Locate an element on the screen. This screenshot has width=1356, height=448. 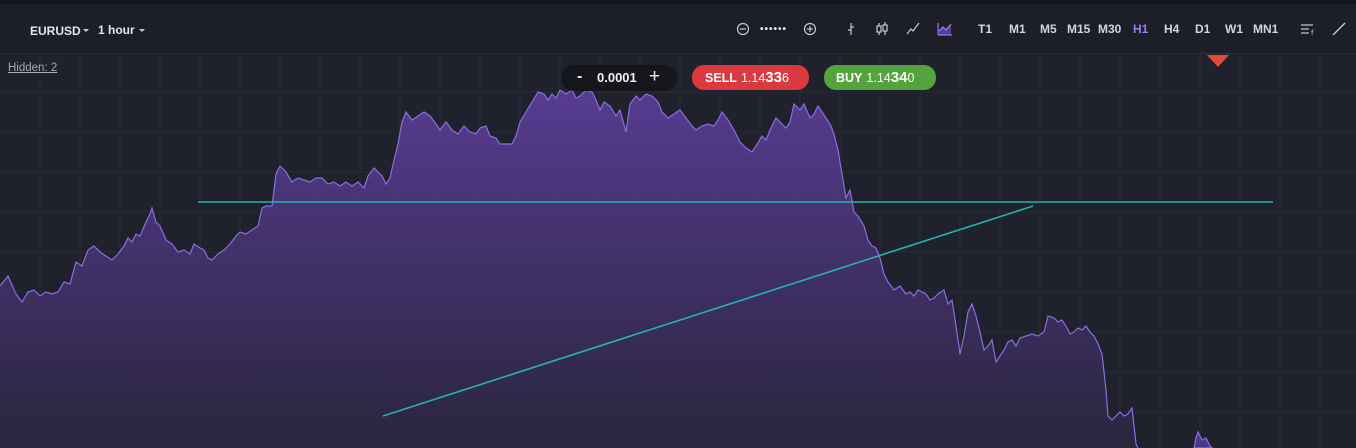
drawing-tool-icon is located at coordinates (1339, 29).